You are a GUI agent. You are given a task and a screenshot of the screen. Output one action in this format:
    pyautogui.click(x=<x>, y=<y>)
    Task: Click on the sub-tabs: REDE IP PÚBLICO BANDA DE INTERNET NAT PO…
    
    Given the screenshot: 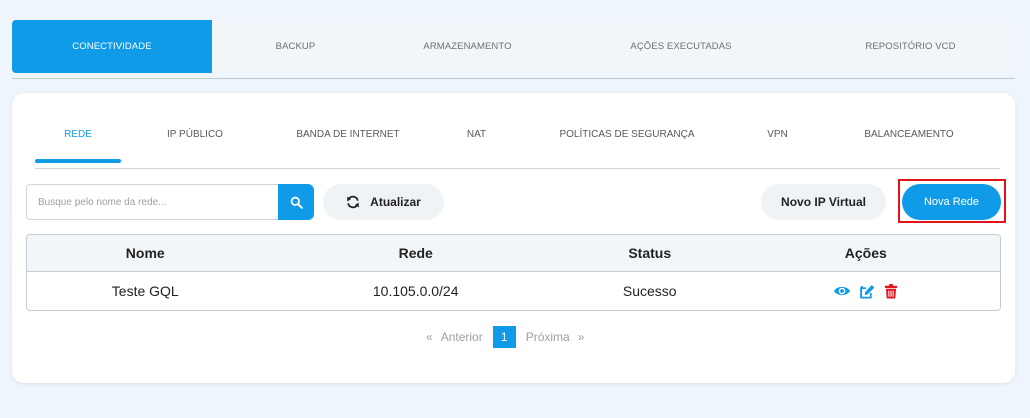 What is the action you would take?
    pyautogui.click(x=517, y=141)
    